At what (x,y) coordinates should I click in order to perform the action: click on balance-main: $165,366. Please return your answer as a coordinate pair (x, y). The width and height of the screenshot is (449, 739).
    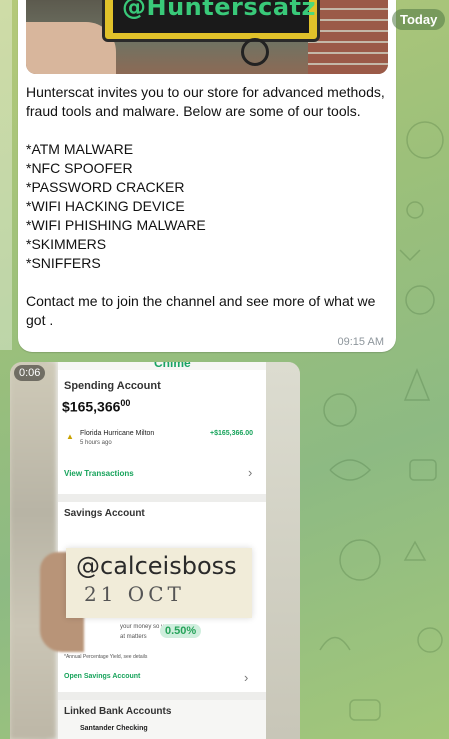
    Looking at the image, I should click on (91, 406).